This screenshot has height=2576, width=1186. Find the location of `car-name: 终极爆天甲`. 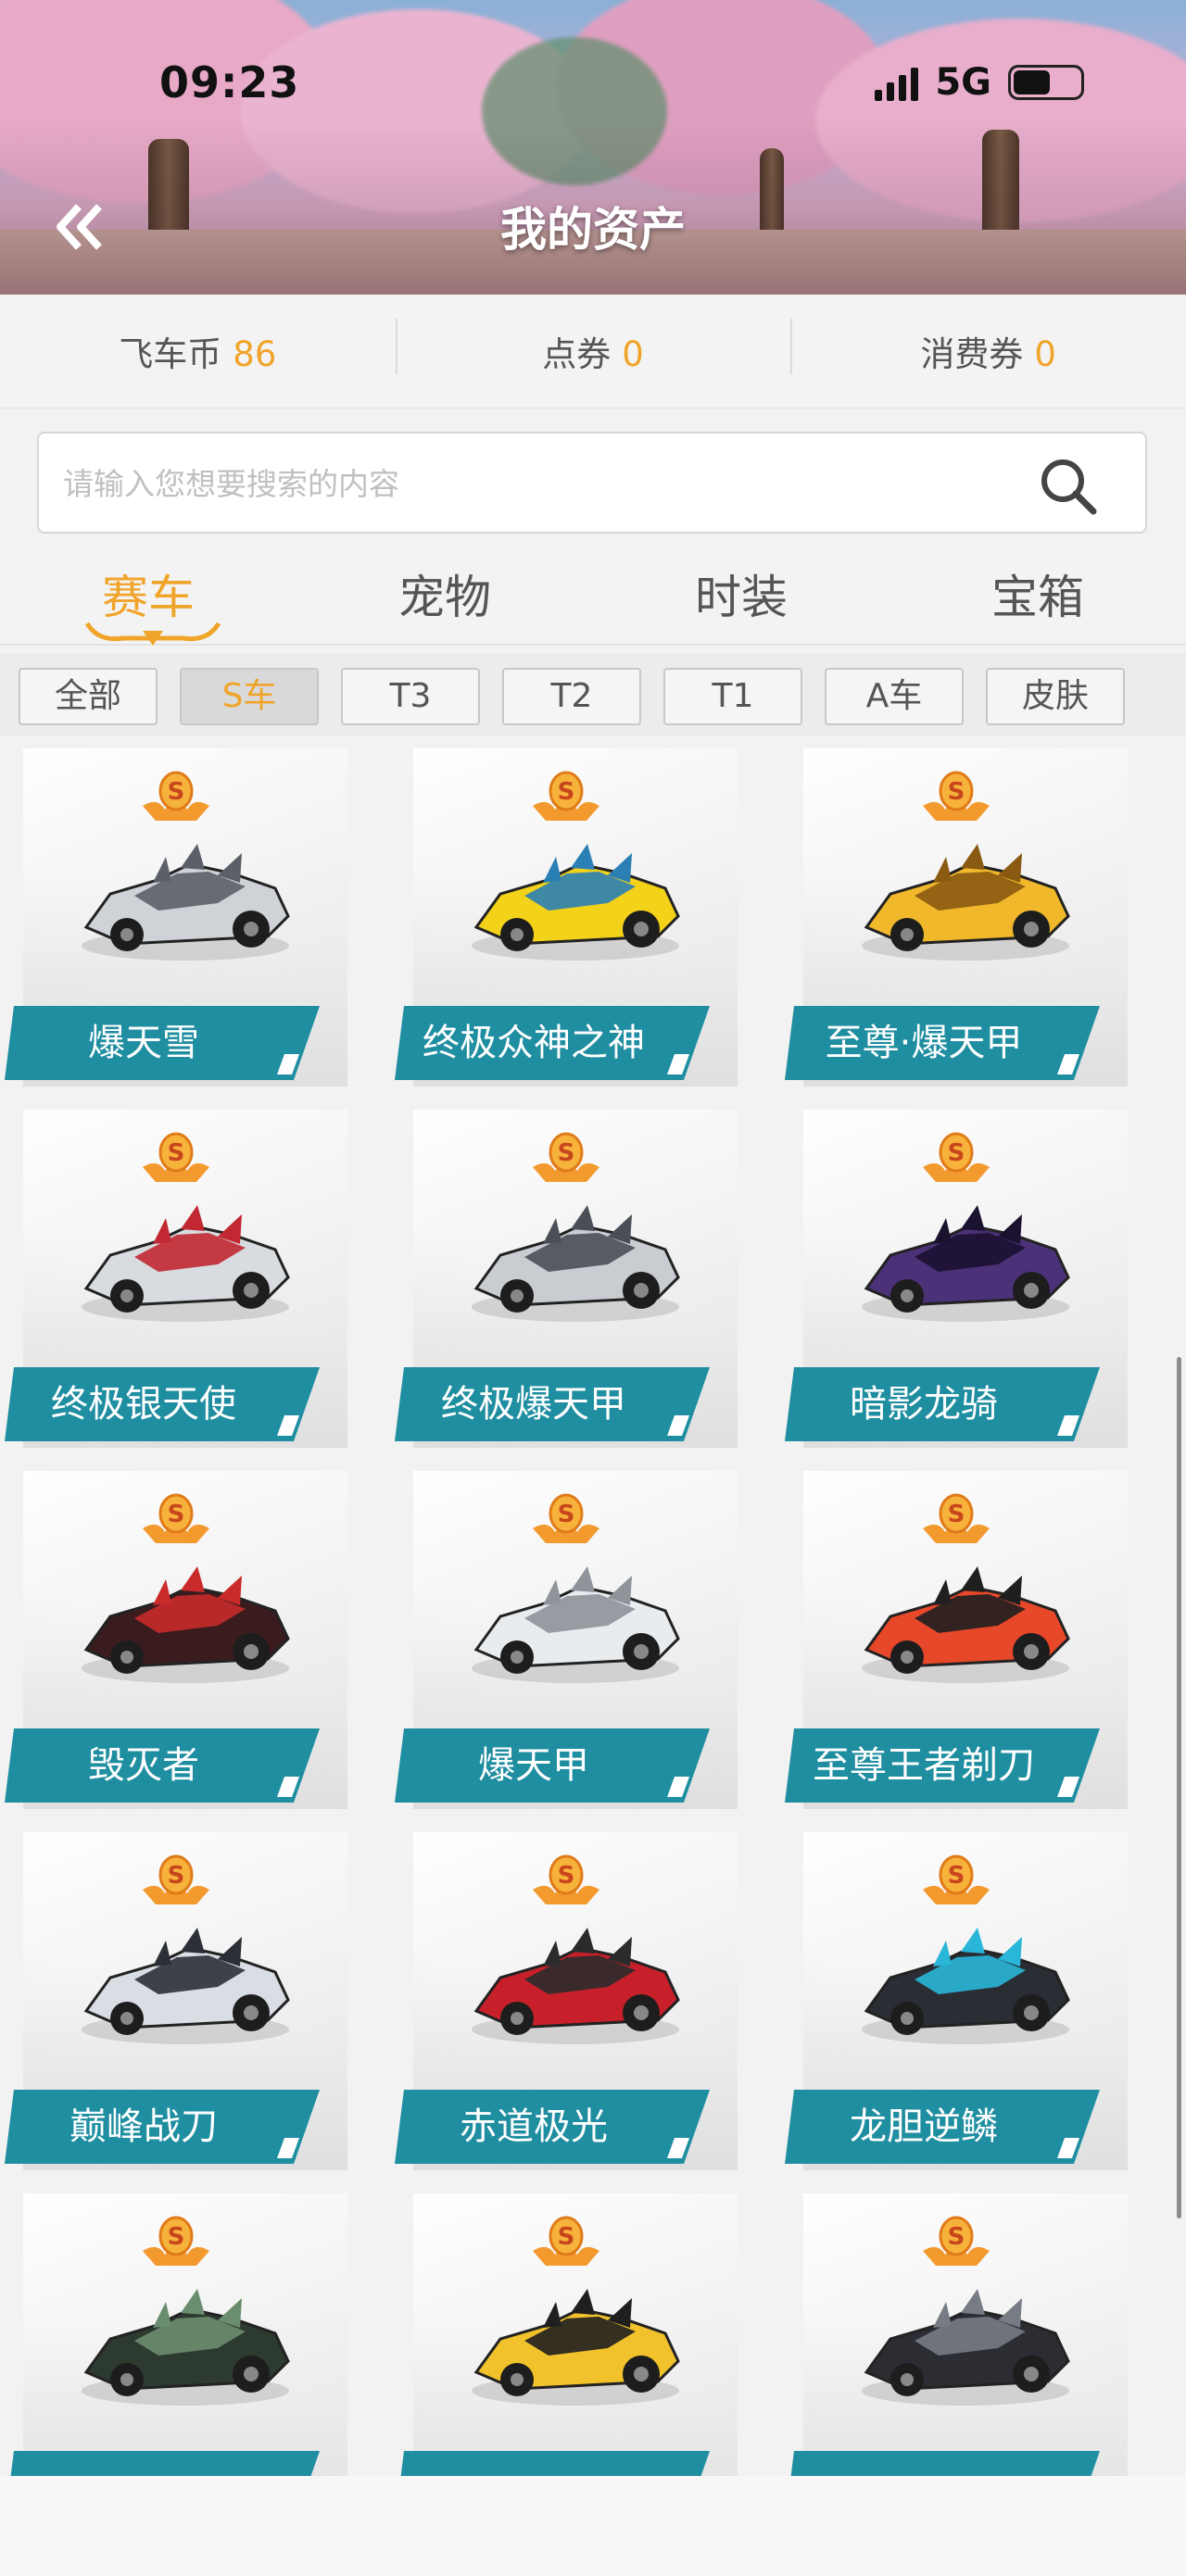

car-name: 终极爆天甲 is located at coordinates (533, 1404).